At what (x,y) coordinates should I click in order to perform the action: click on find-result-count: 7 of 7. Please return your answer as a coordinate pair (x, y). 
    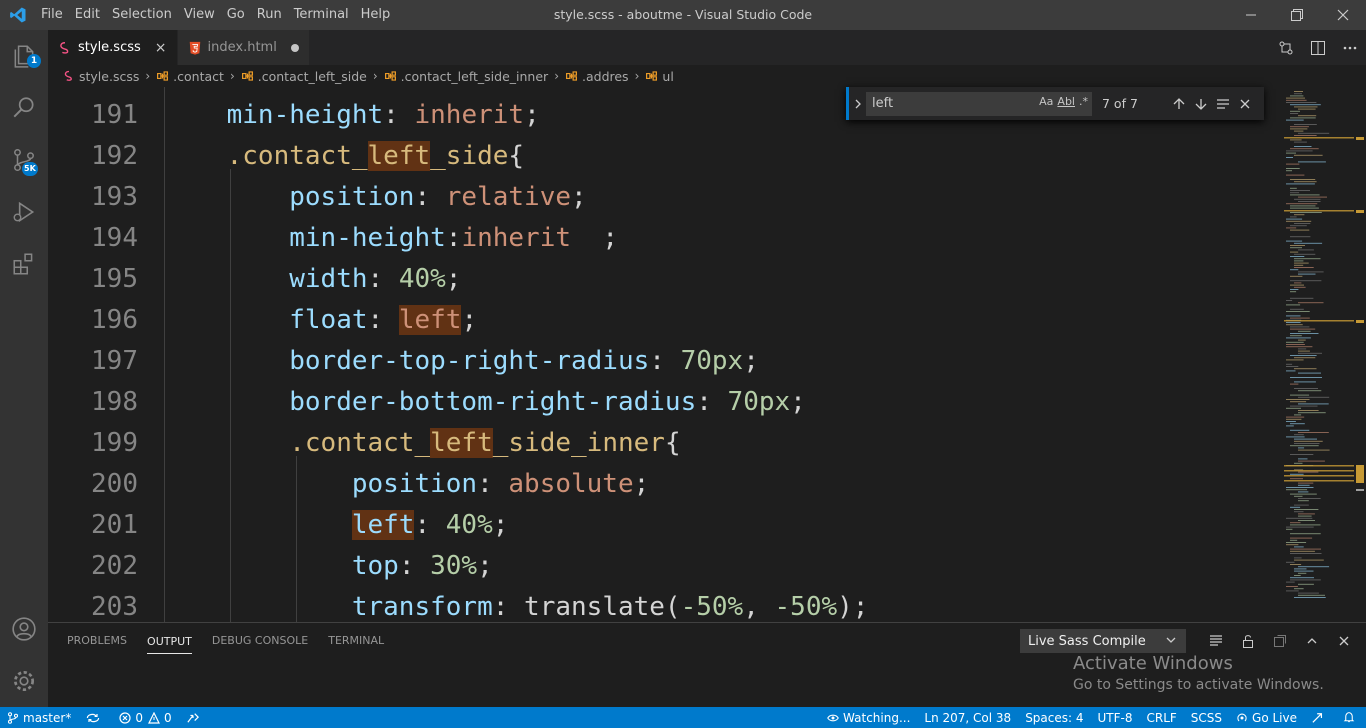
    Looking at the image, I should click on (1120, 103).